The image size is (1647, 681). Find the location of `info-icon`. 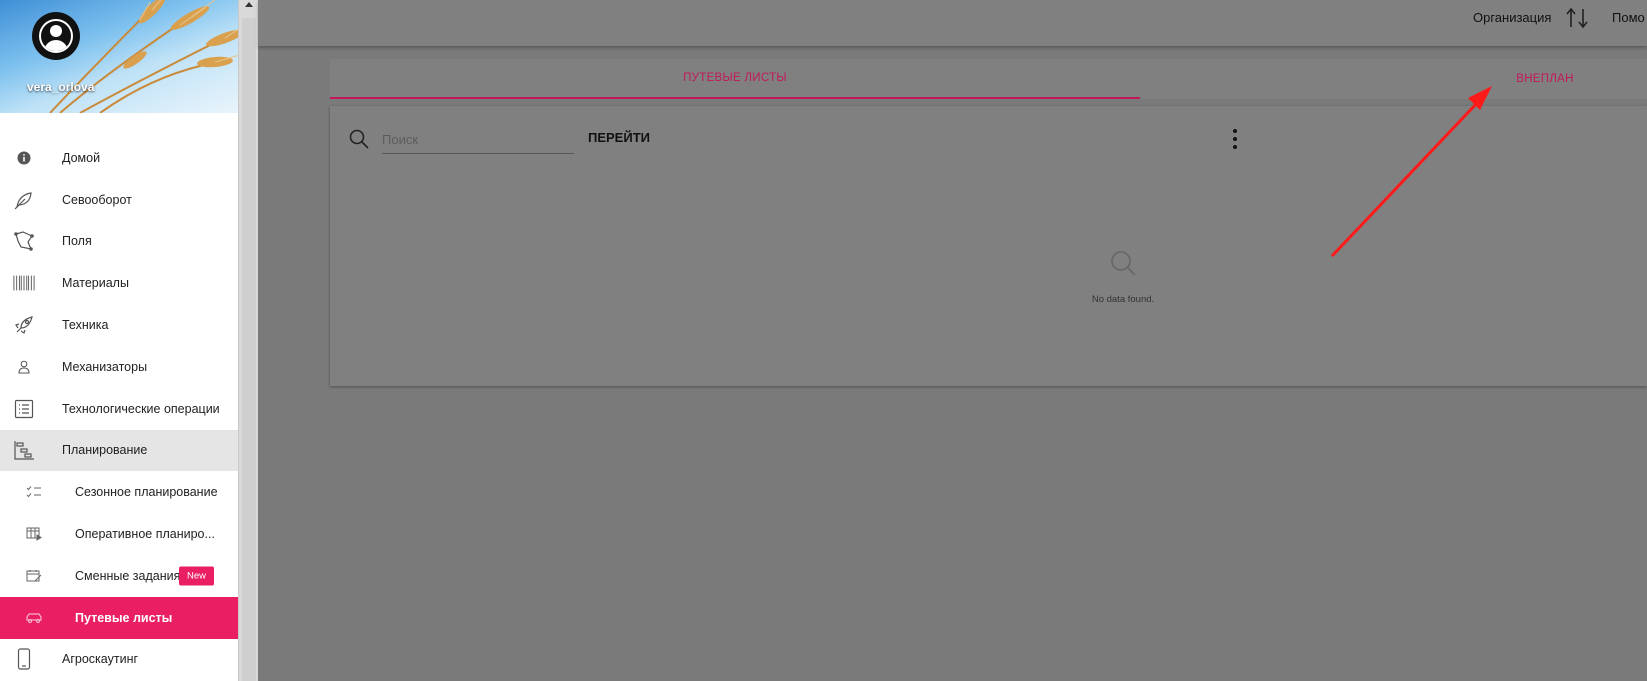

info-icon is located at coordinates (24, 158).